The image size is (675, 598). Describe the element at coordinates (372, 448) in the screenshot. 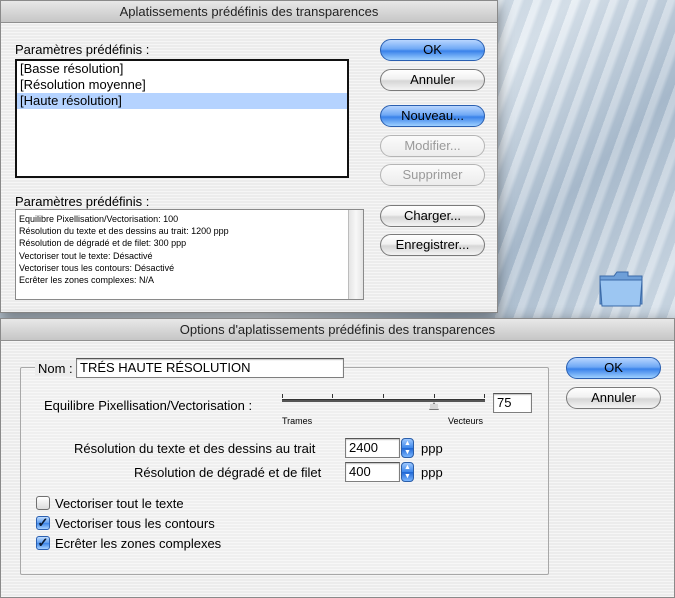

I see `text-res-input: 2400` at that location.